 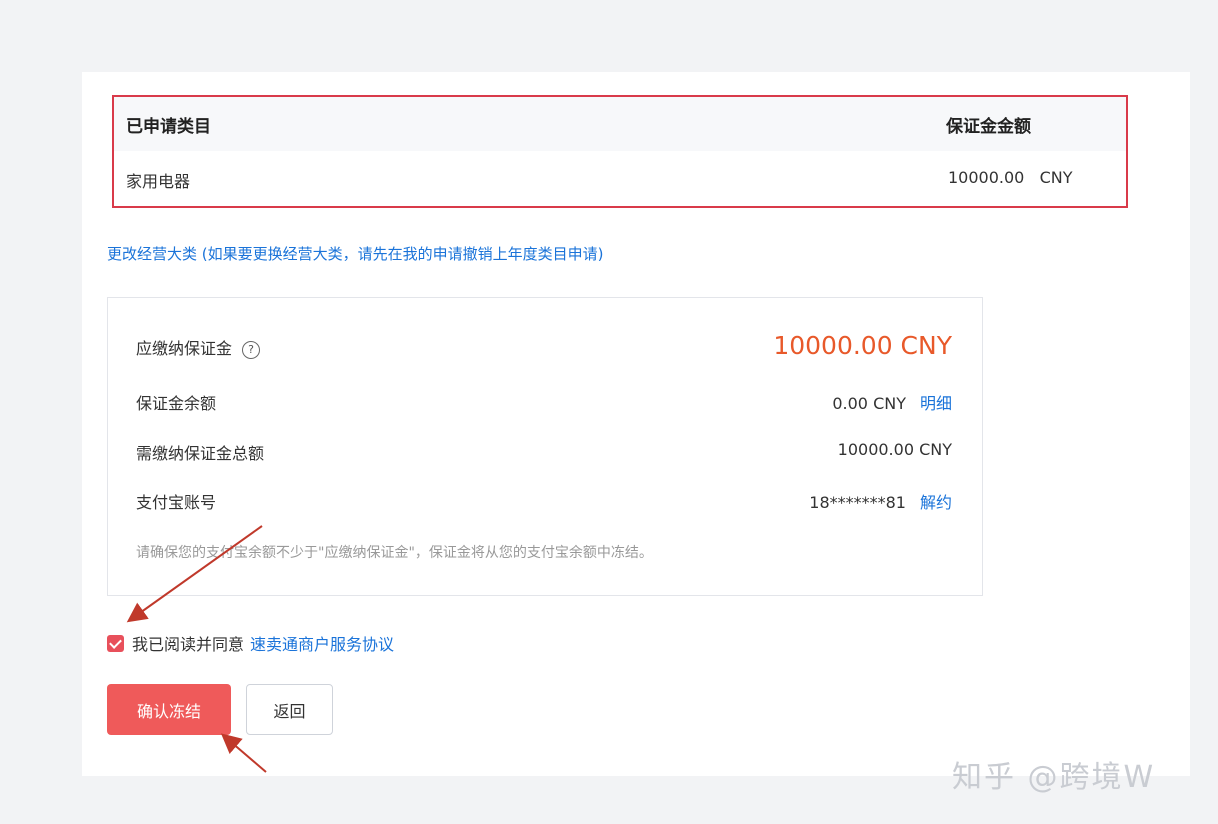 What do you see at coordinates (188, 644) in the screenshot?
I see `agree-text: 我已阅读并同意` at bounding box center [188, 644].